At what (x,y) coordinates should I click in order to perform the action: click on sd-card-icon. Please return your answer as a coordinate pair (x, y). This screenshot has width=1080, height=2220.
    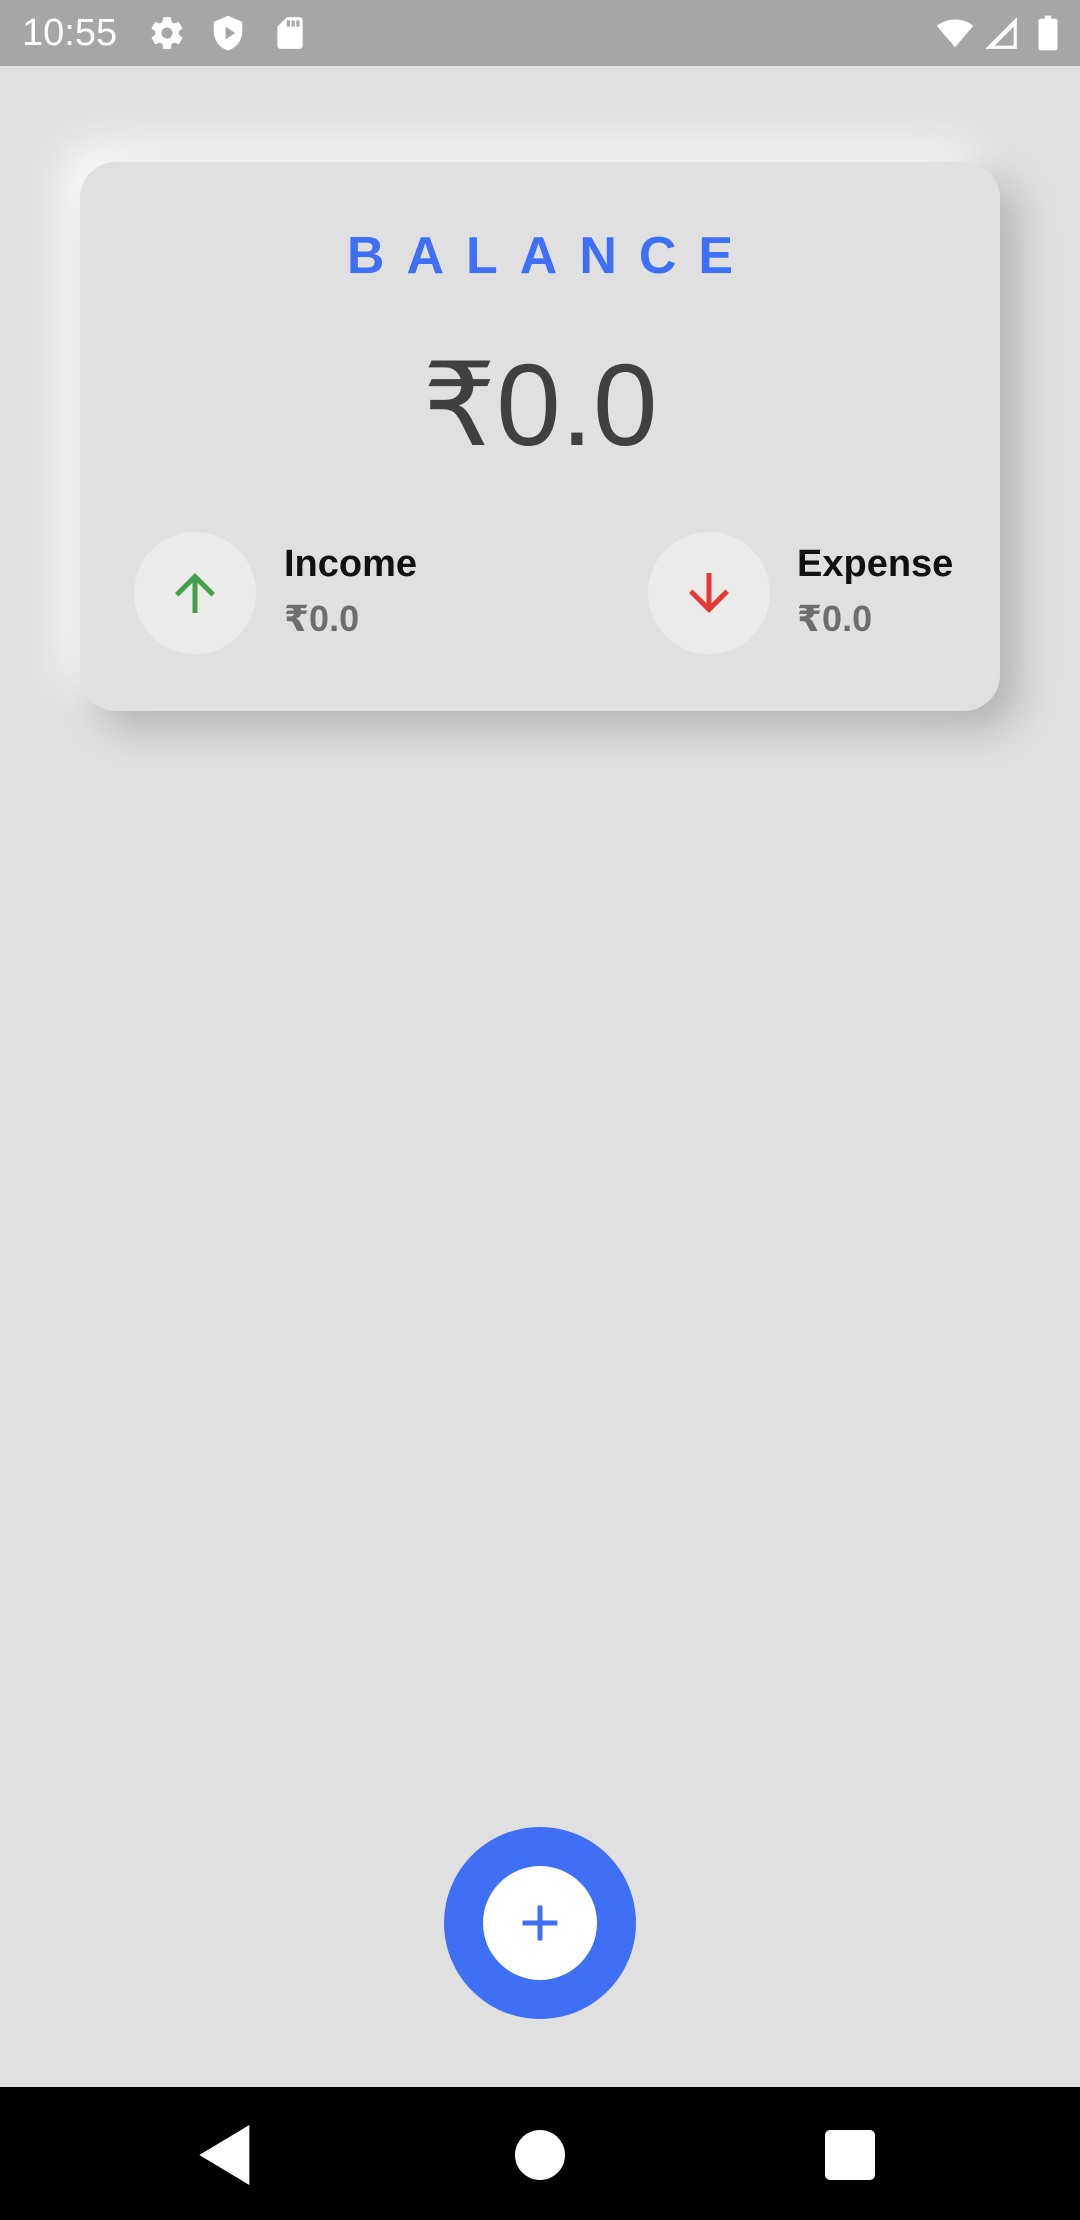
    Looking at the image, I should click on (290, 33).